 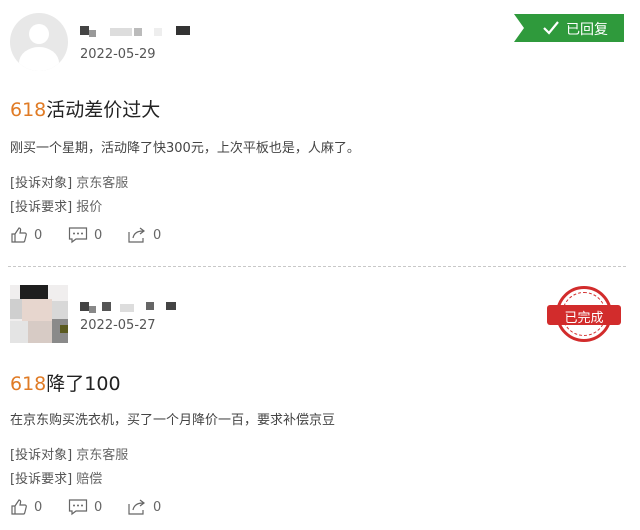 I want to click on request-value: 报价, so click(x=89, y=207).